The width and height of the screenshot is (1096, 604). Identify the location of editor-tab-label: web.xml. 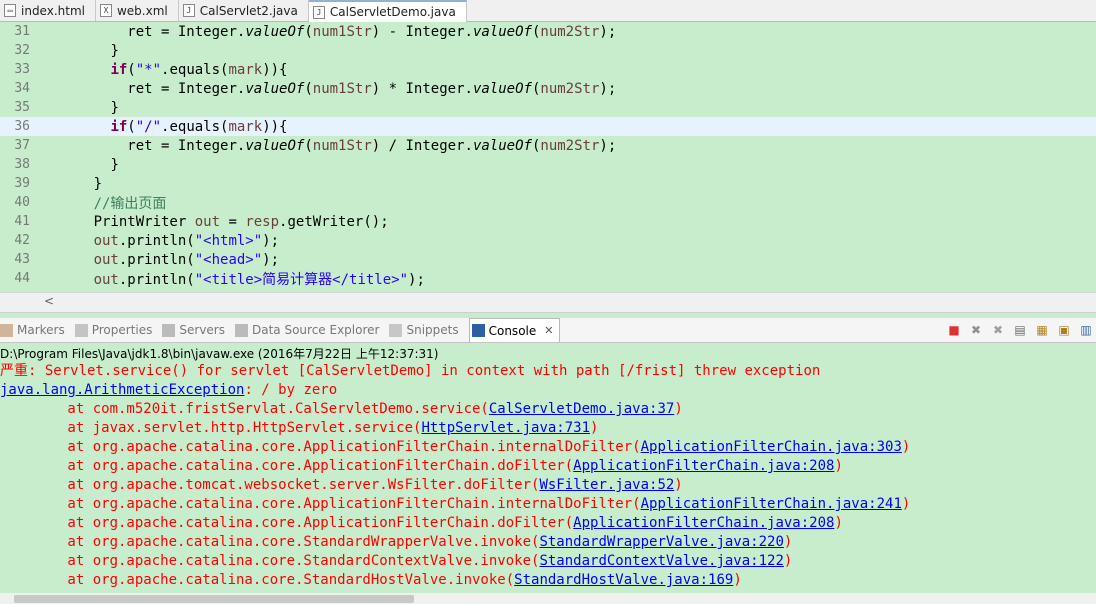
(142, 10).